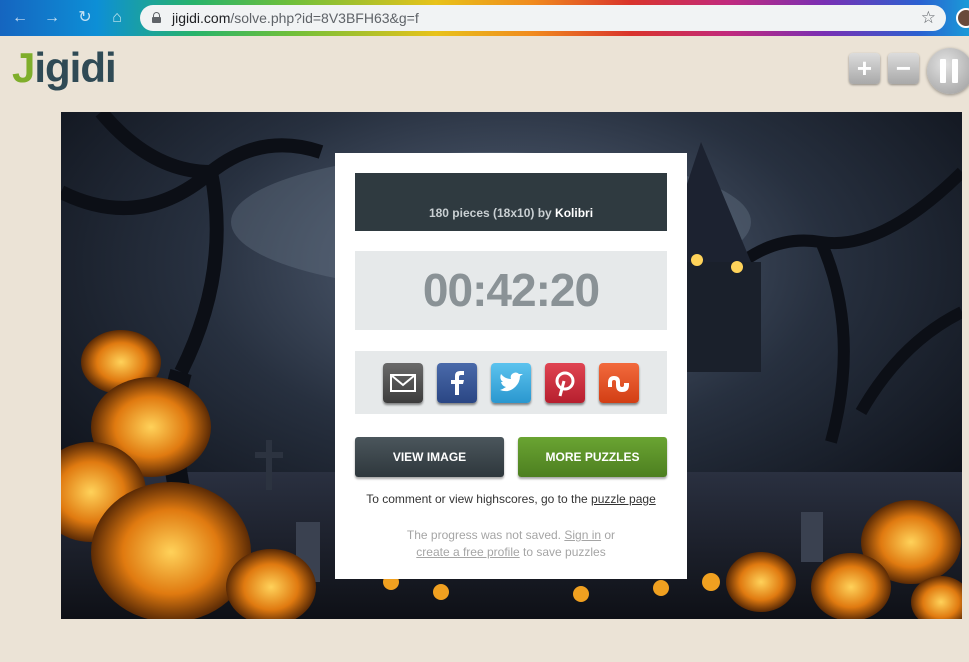 The height and width of the screenshot is (662, 969). What do you see at coordinates (623, 499) in the screenshot?
I see `puzzle-page-link: puzzle page` at bounding box center [623, 499].